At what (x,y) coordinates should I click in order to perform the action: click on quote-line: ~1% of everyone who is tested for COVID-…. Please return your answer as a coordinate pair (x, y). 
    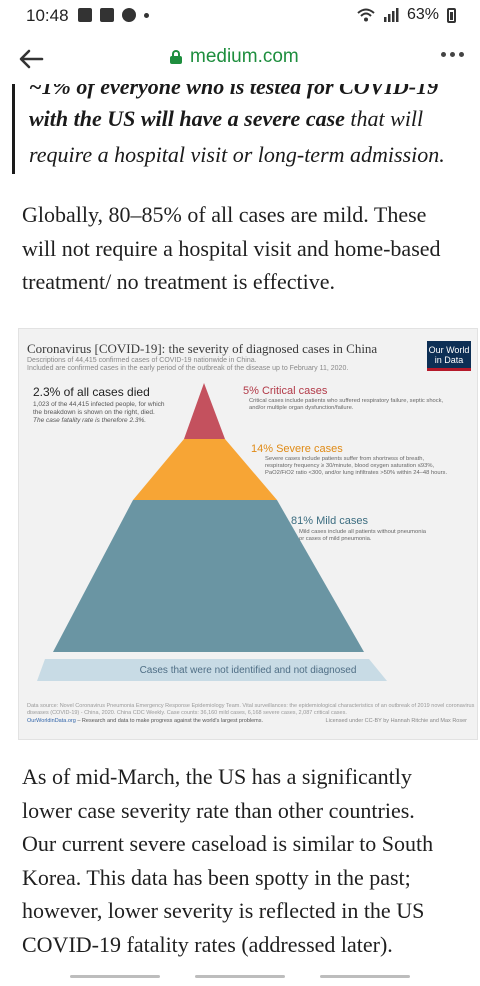
    Looking at the image, I should click on (234, 91).